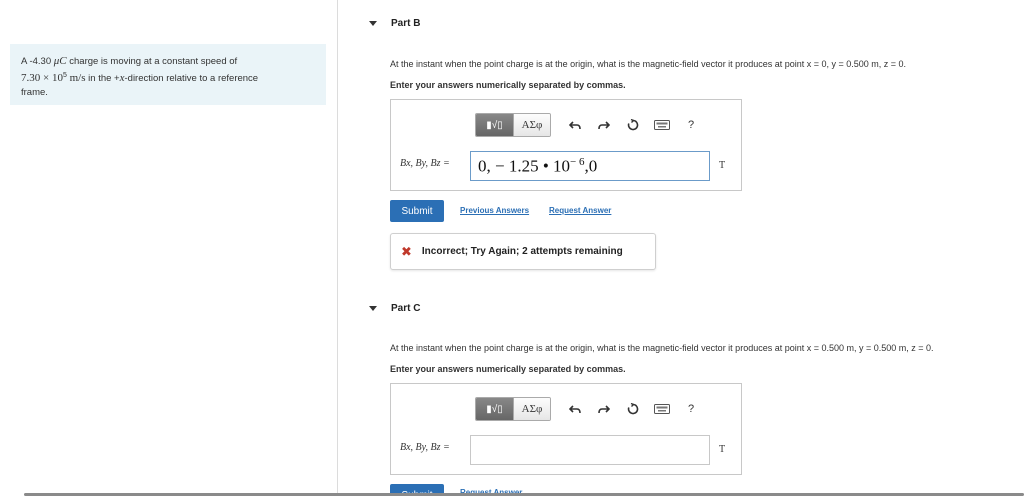  I want to click on problem-text: charge is moving at a constant speed of, so click(152, 61).